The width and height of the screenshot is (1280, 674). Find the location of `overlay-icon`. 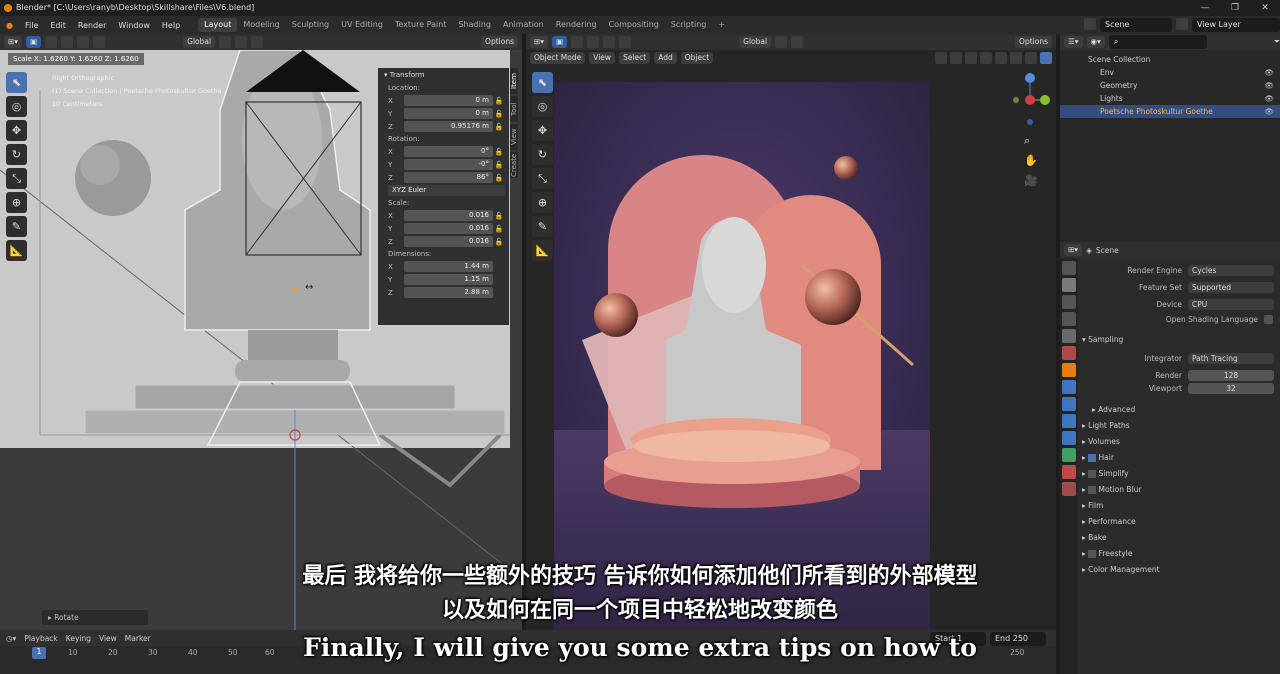

overlay-icon is located at coordinates (971, 58).